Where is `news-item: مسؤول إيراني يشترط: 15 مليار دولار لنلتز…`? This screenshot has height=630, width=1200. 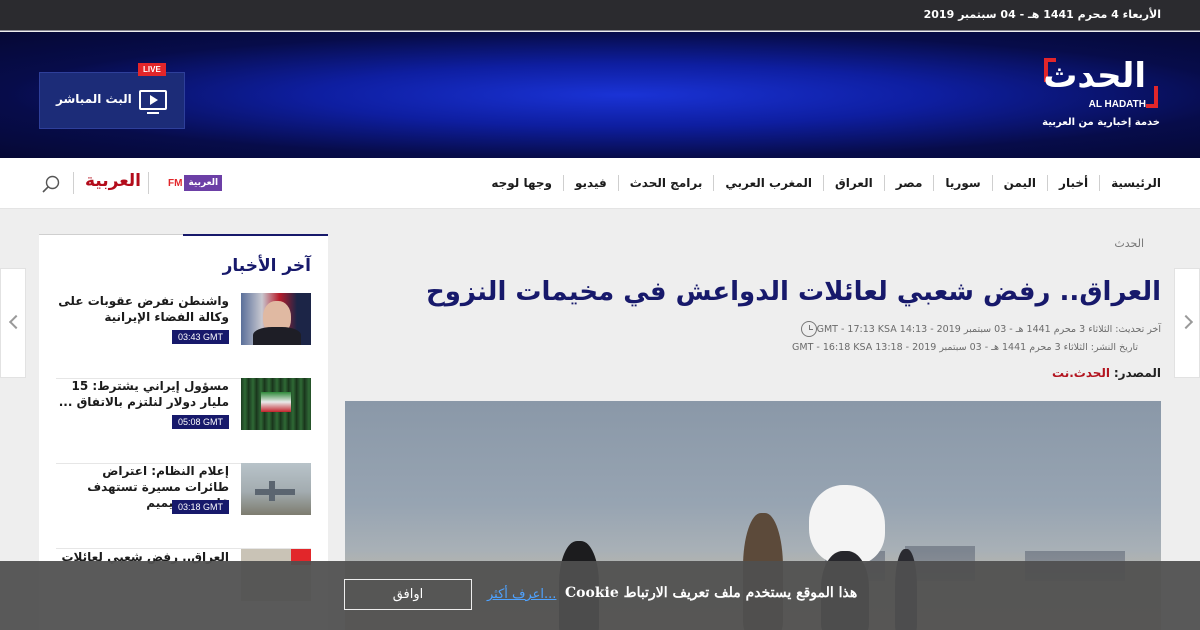 news-item: مسؤول إيراني يشترط: 15 مليار دولار لنلتز… is located at coordinates (183, 421).